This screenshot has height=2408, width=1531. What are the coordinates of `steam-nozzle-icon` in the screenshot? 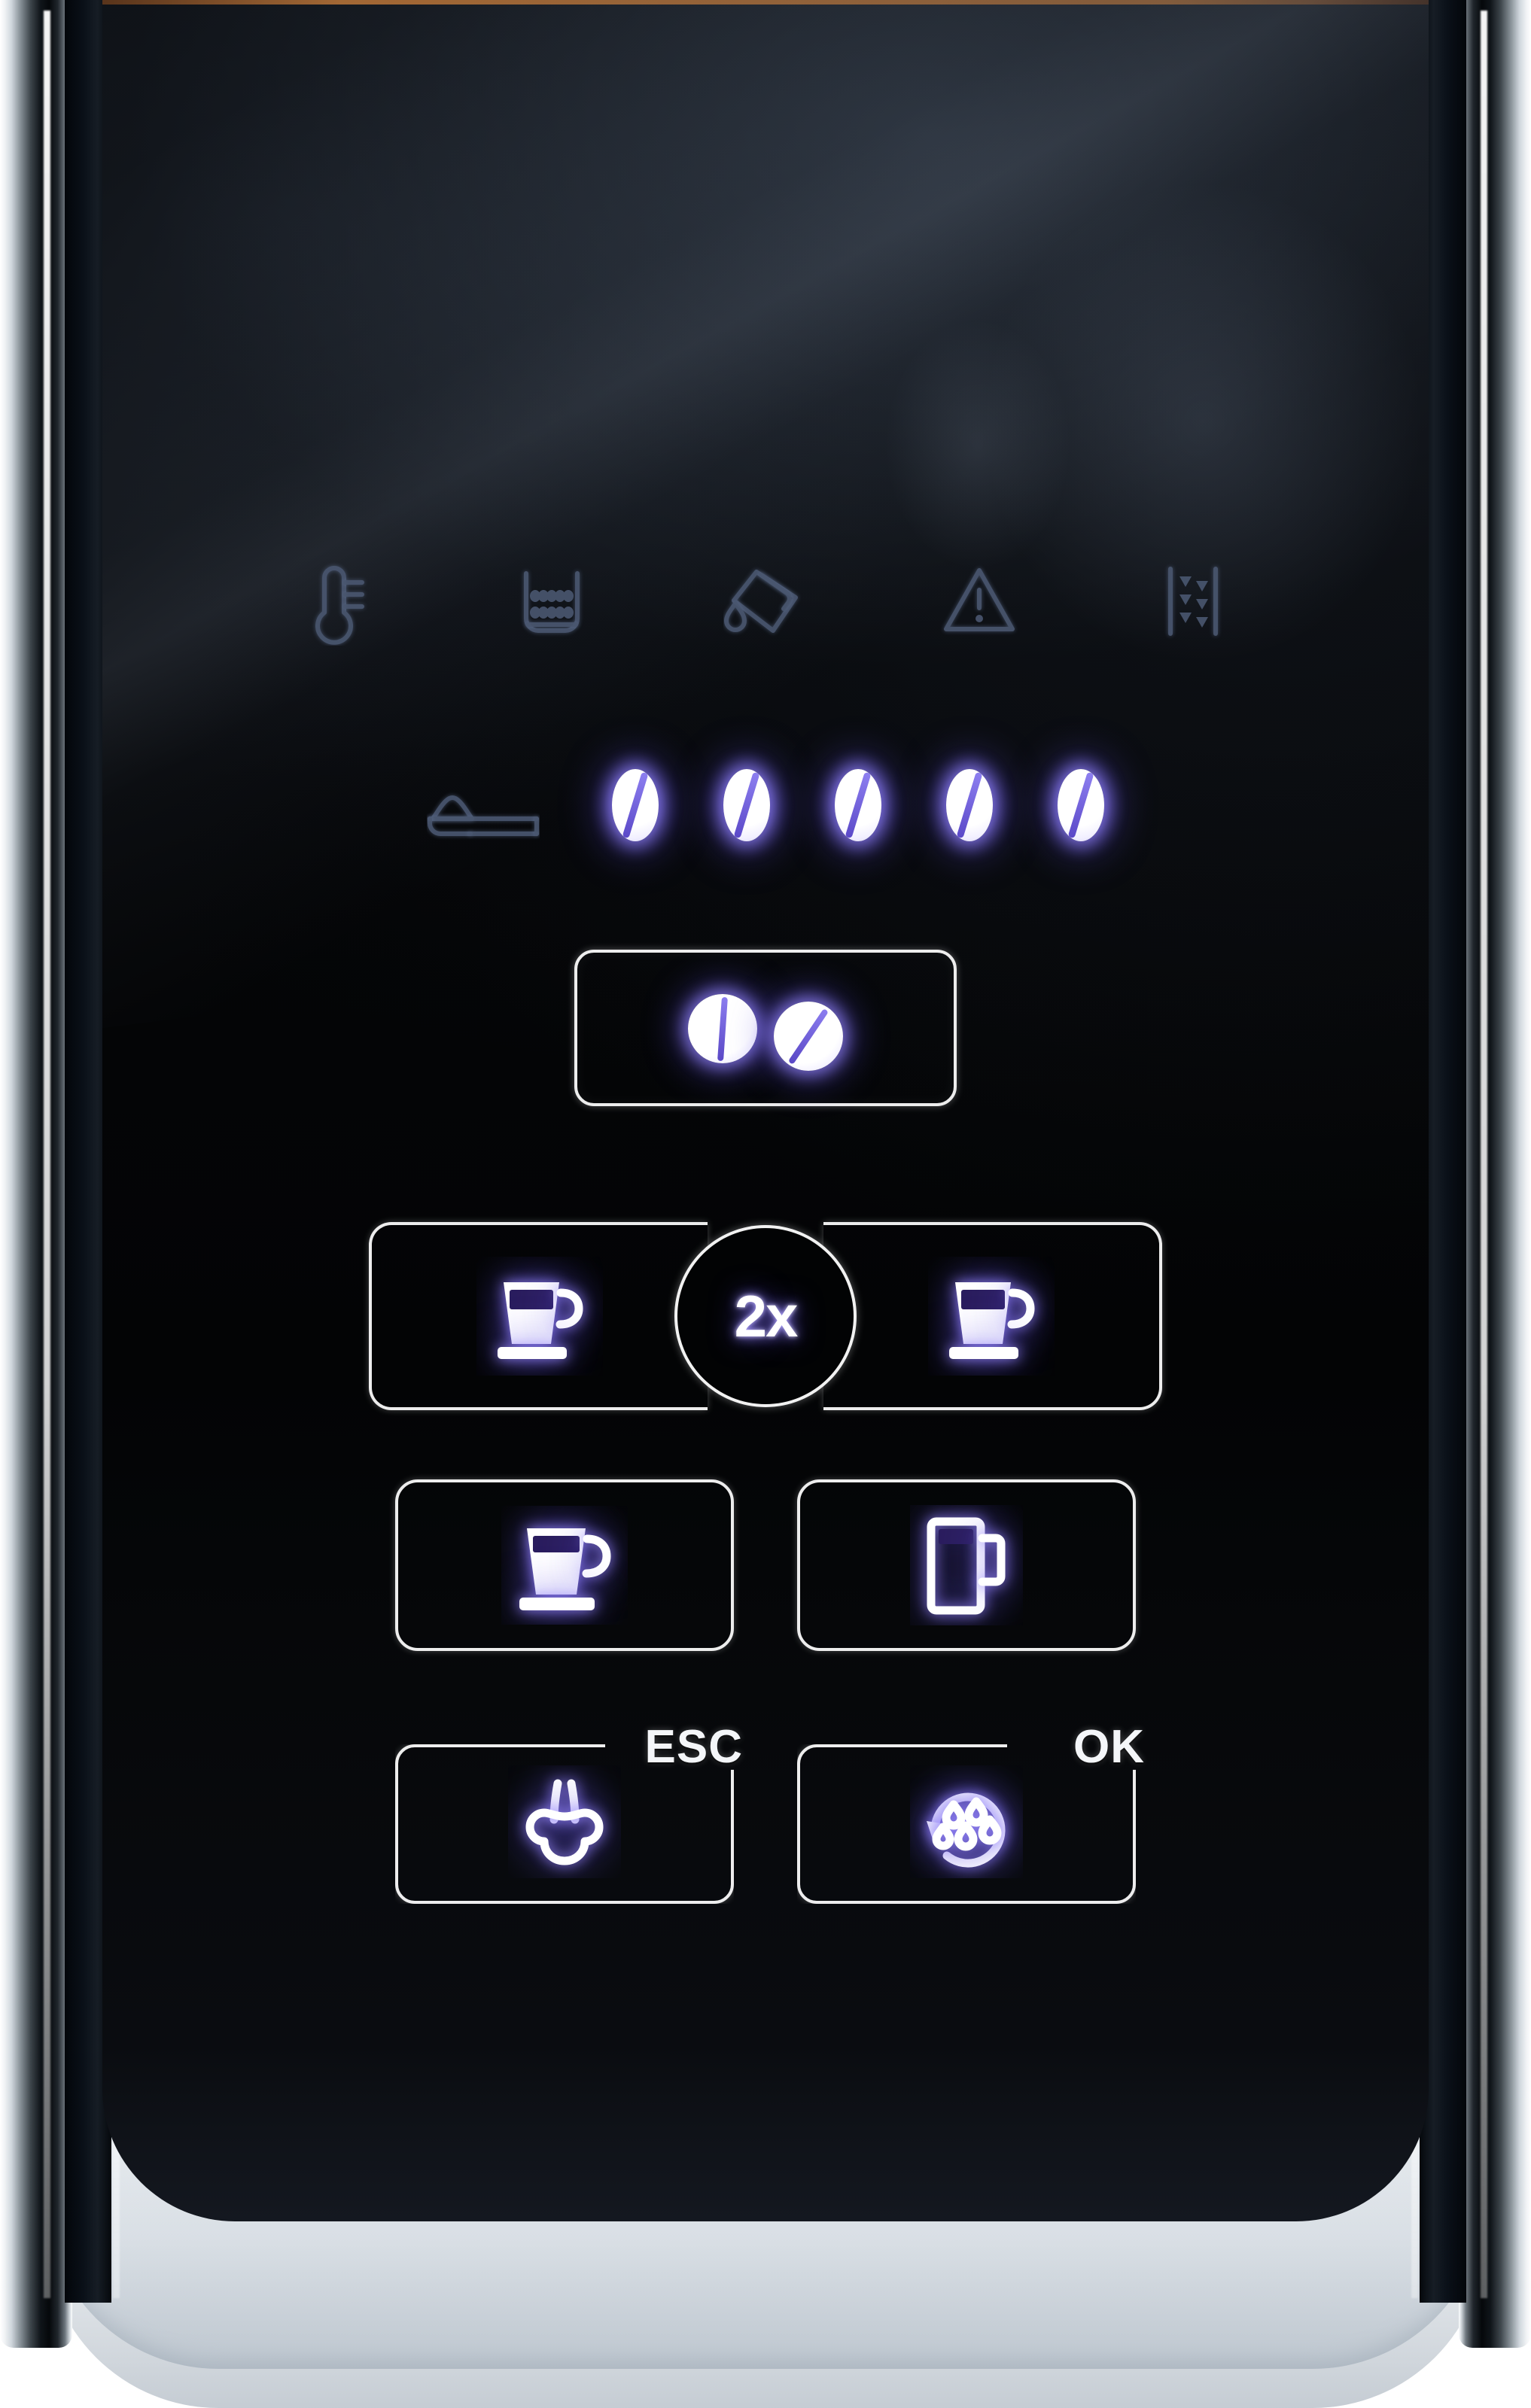 It's located at (564, 1821).